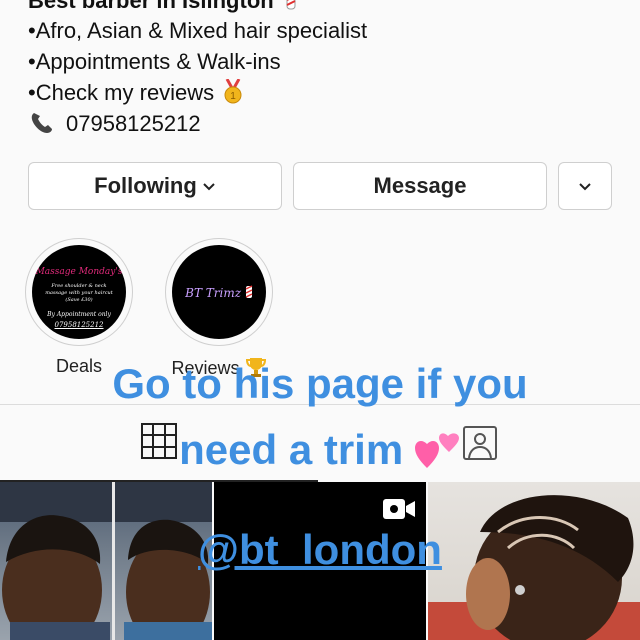 This screenshot has height=640, width=640. Describe the element at coordinates (79, 272) in the screenshot. I see `highlight-cover-title: Massage Monday's` at that location.